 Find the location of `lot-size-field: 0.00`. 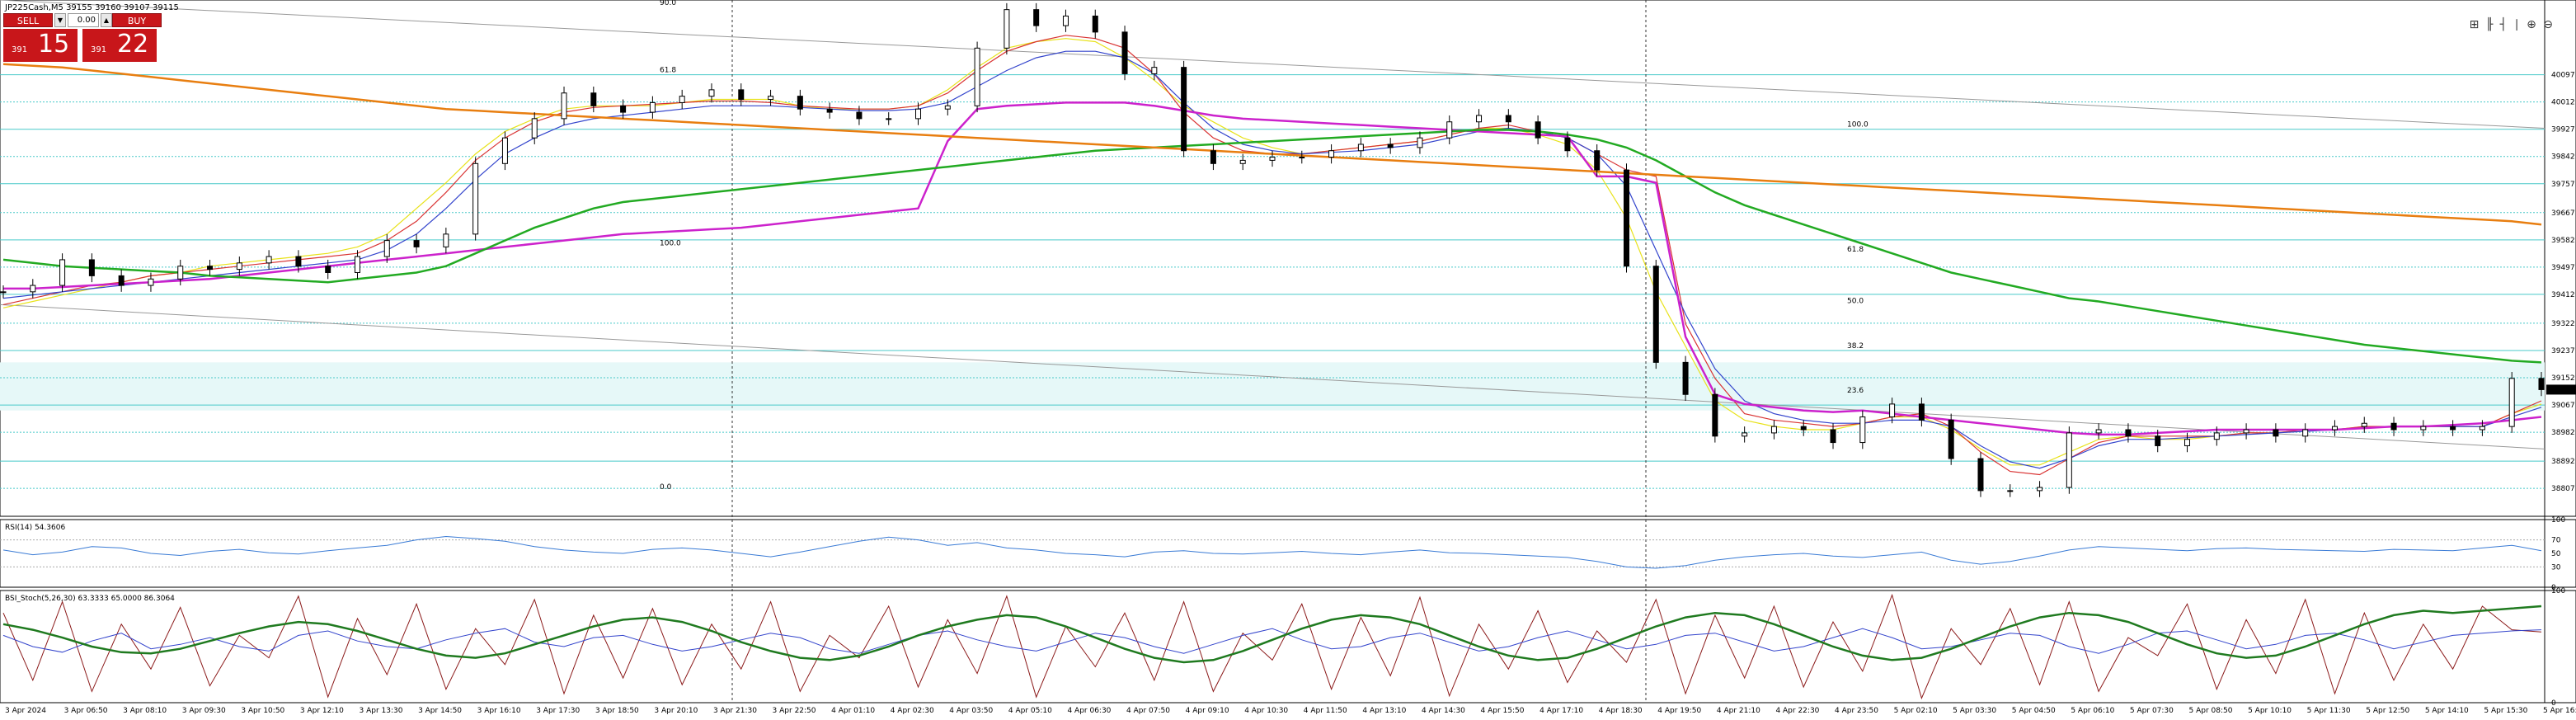

lot-size-field: 0.00 is located at coordinates (83, 20).